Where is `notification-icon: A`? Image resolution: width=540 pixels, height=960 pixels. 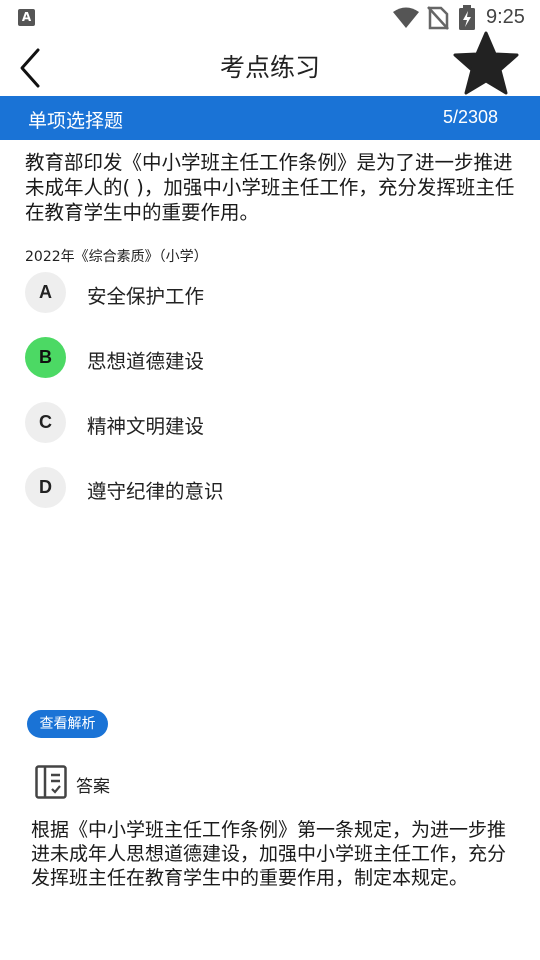
notification-icon: A is located at coordinates (26, 17).